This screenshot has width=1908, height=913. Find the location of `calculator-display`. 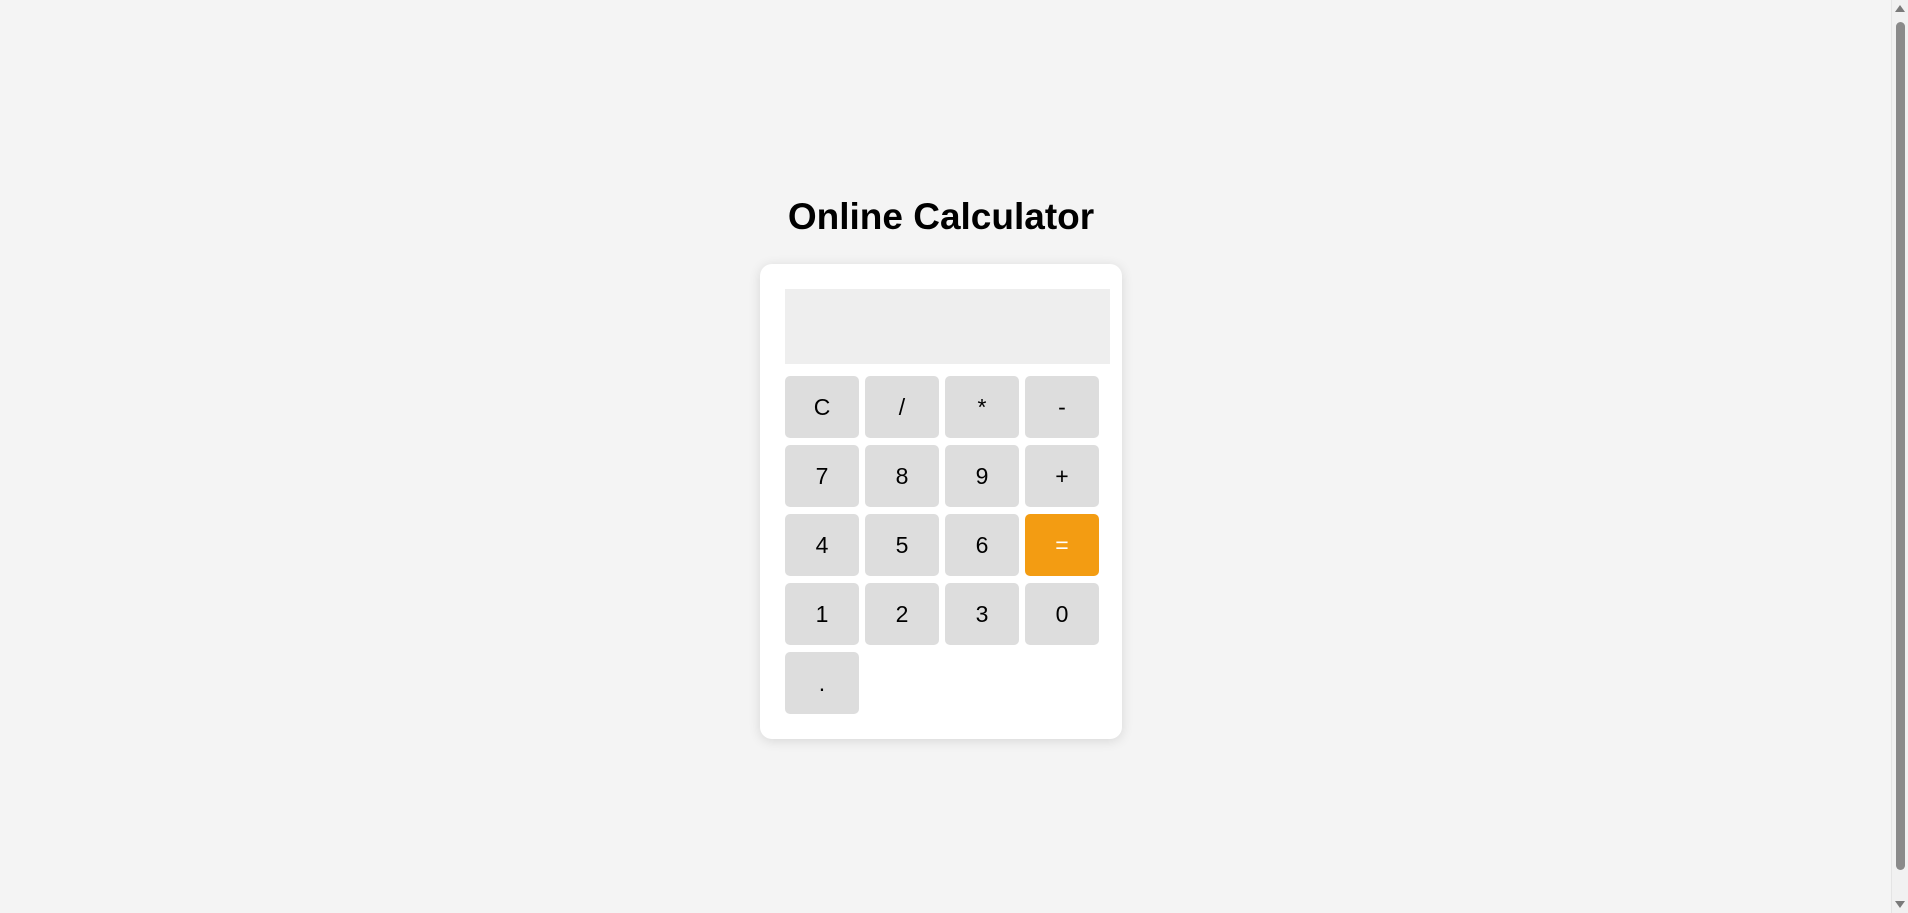

calculator-display is located at coordinates (947, 326).